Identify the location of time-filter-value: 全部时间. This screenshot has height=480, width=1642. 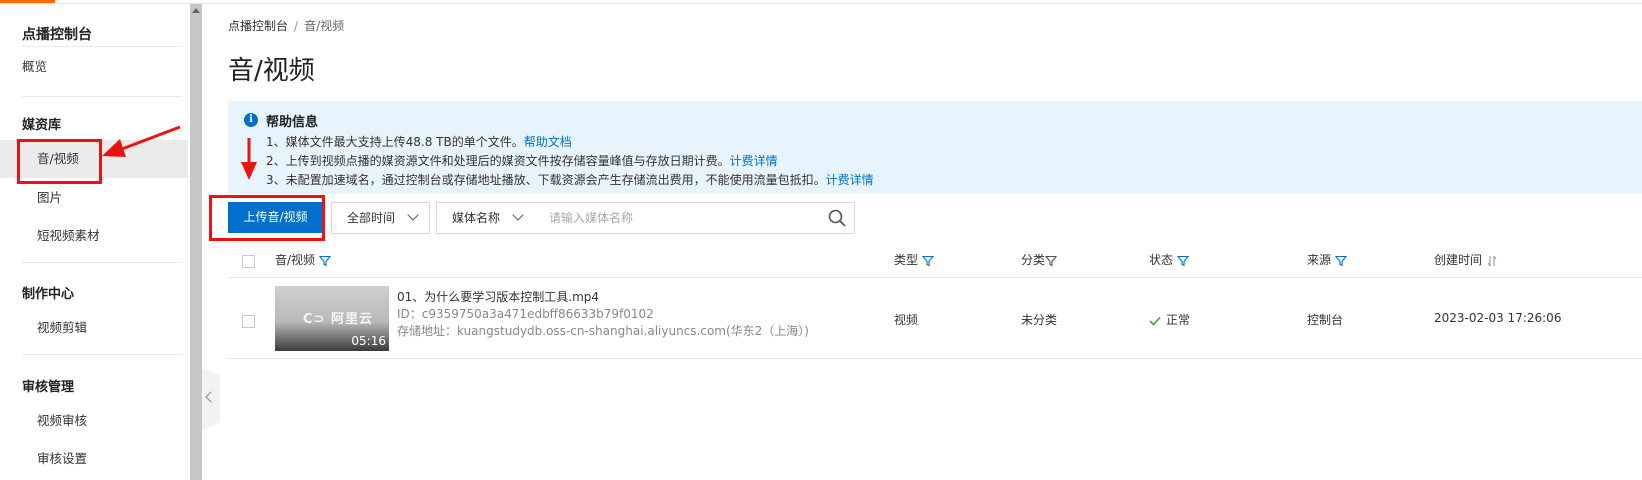
(371, 218).